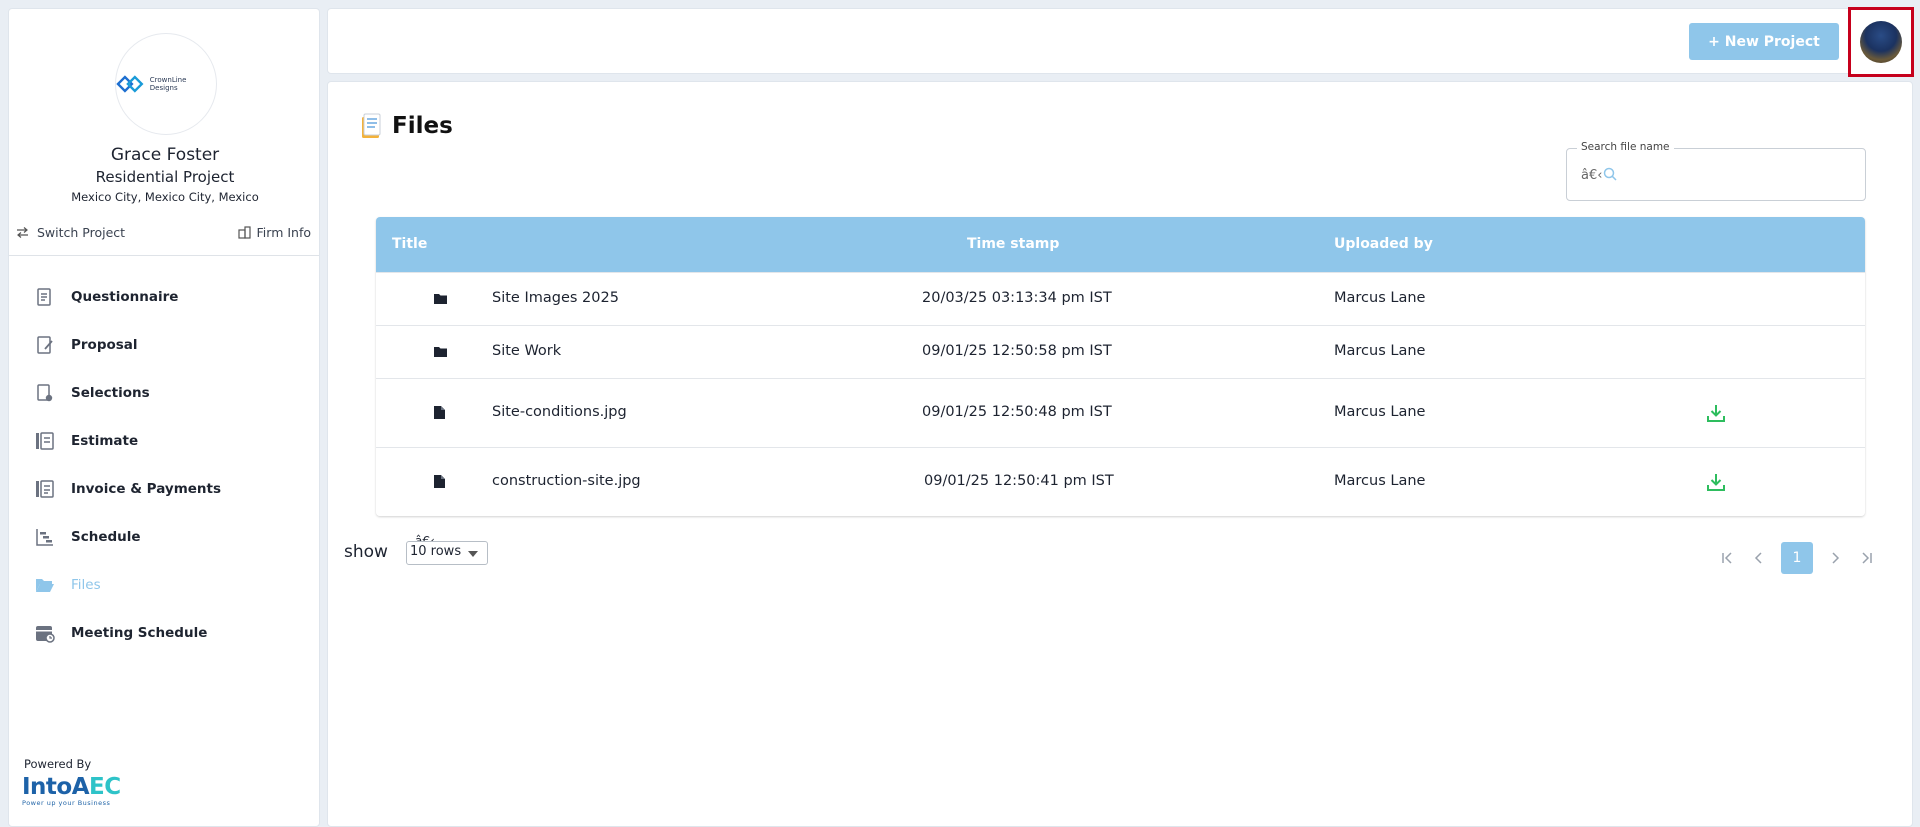 The height and width of the screenshot is (827, 1920). I want to click on caret-down-icon, so click(473, 554).